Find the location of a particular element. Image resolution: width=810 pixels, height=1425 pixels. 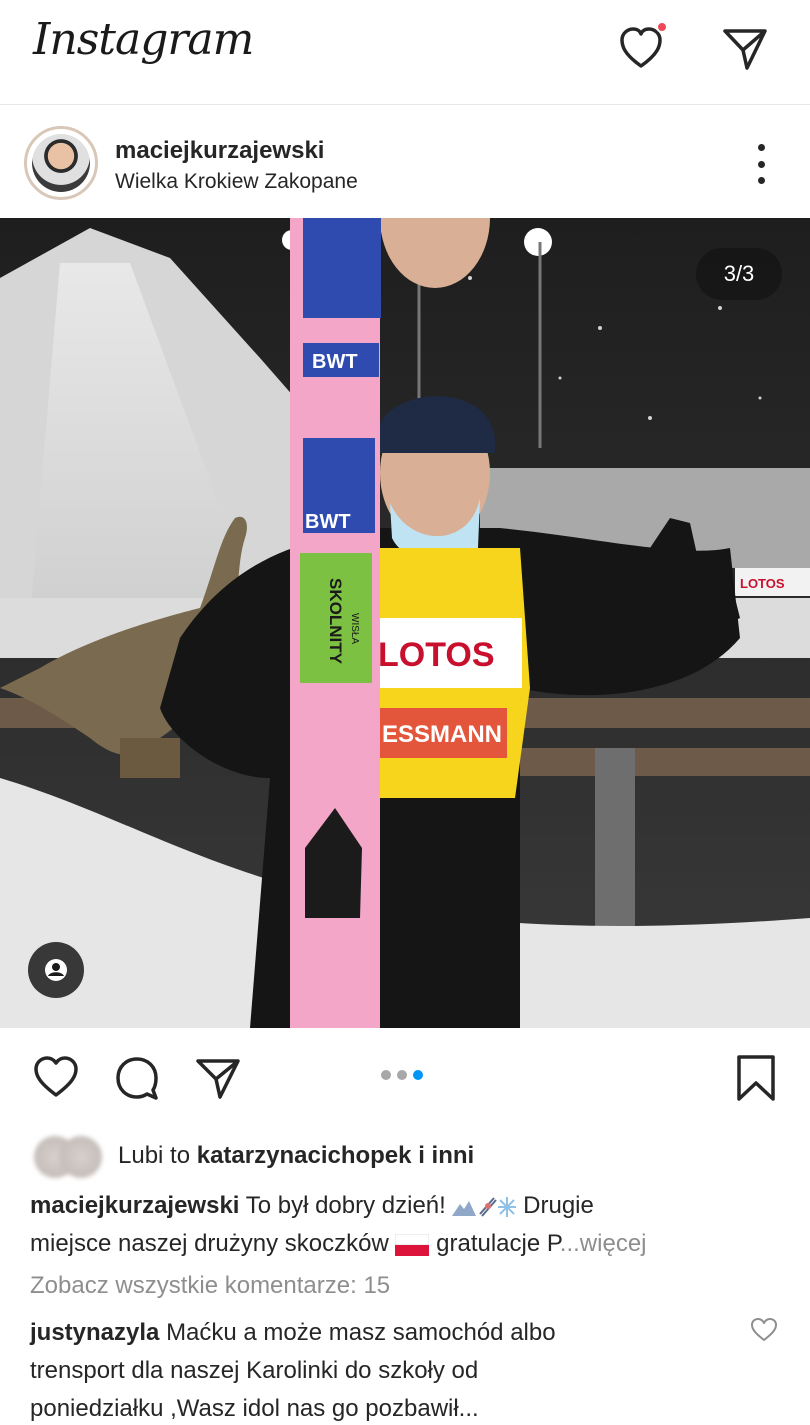

top-bar: Instagram is located at coordinates (405, 52).